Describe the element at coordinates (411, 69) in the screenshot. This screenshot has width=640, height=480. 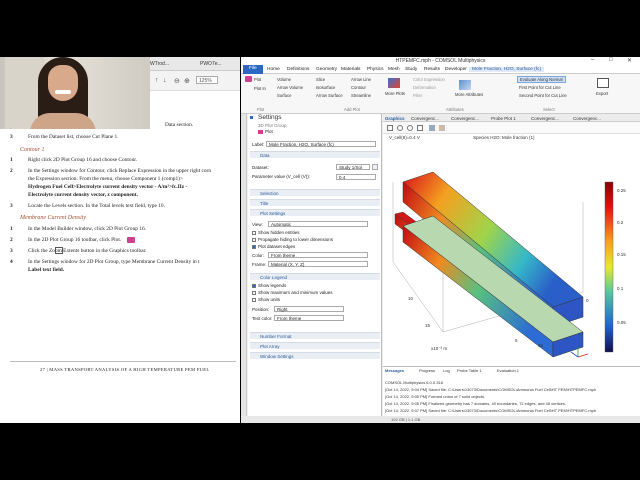
I see `menu-study: Study` at that location.